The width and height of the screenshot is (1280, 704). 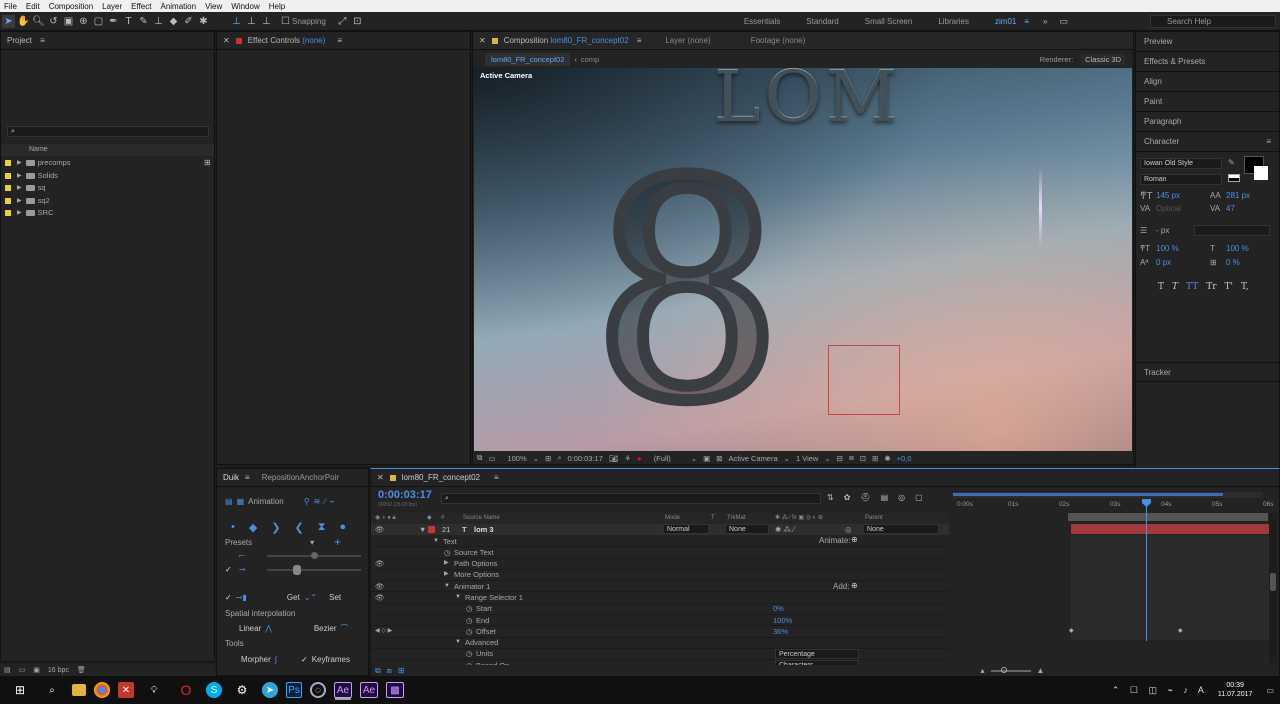 I want to click on property-row: ◷ End 100%, so click(x=660, y=621).